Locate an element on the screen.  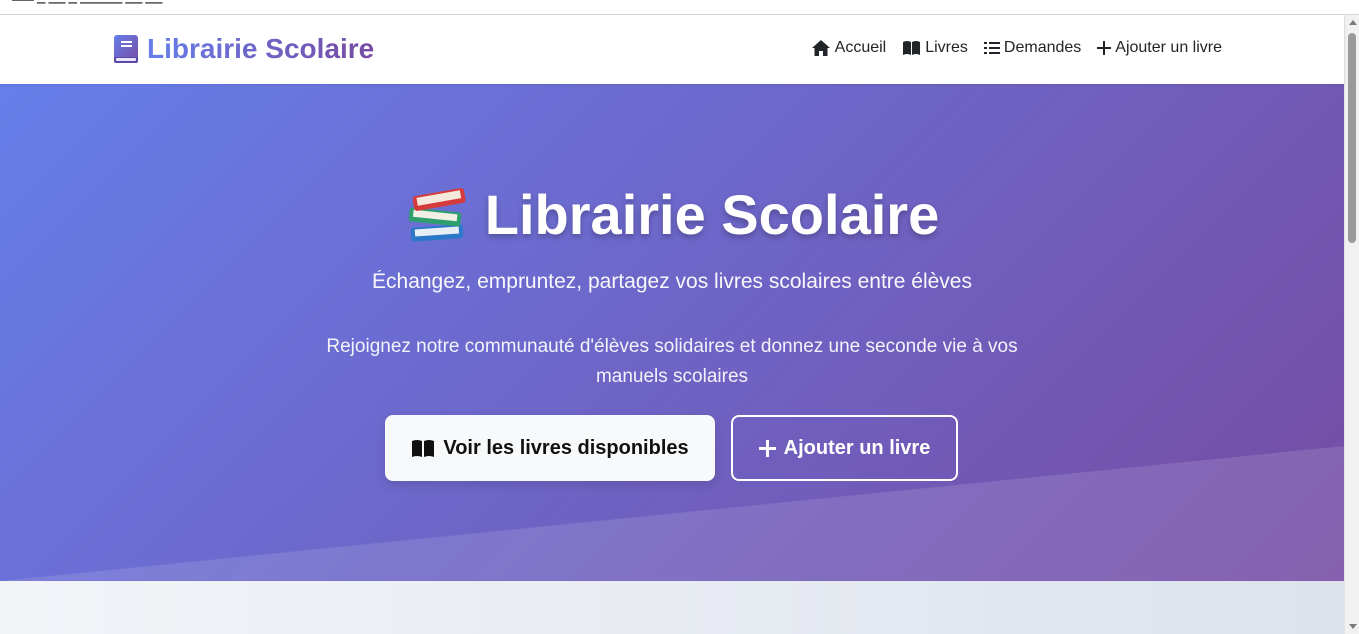
nav-links: Accueil Livres Demandes Ajouter un livre is located at coordinates (1008, 48).